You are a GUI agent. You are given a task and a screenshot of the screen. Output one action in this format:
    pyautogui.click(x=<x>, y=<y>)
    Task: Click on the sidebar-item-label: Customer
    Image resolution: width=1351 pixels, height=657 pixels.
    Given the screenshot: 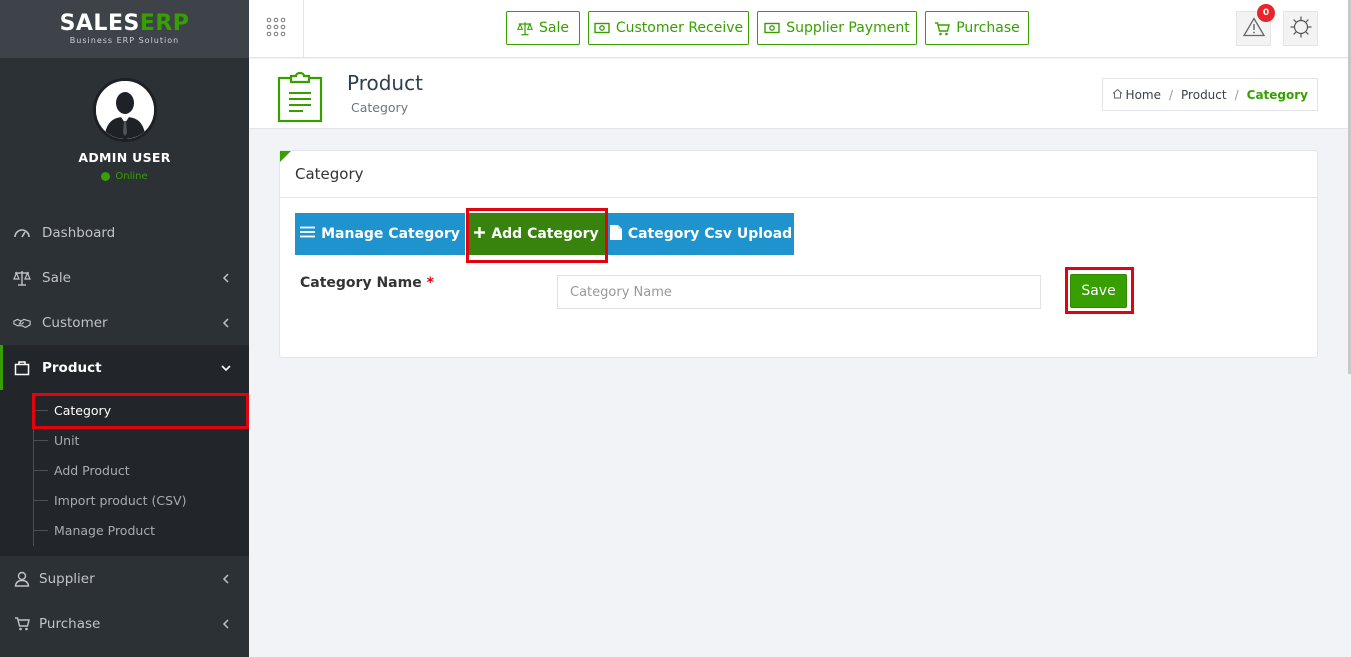 What is the action you would take?
    pyautogui.click(x=75, y=322)
    